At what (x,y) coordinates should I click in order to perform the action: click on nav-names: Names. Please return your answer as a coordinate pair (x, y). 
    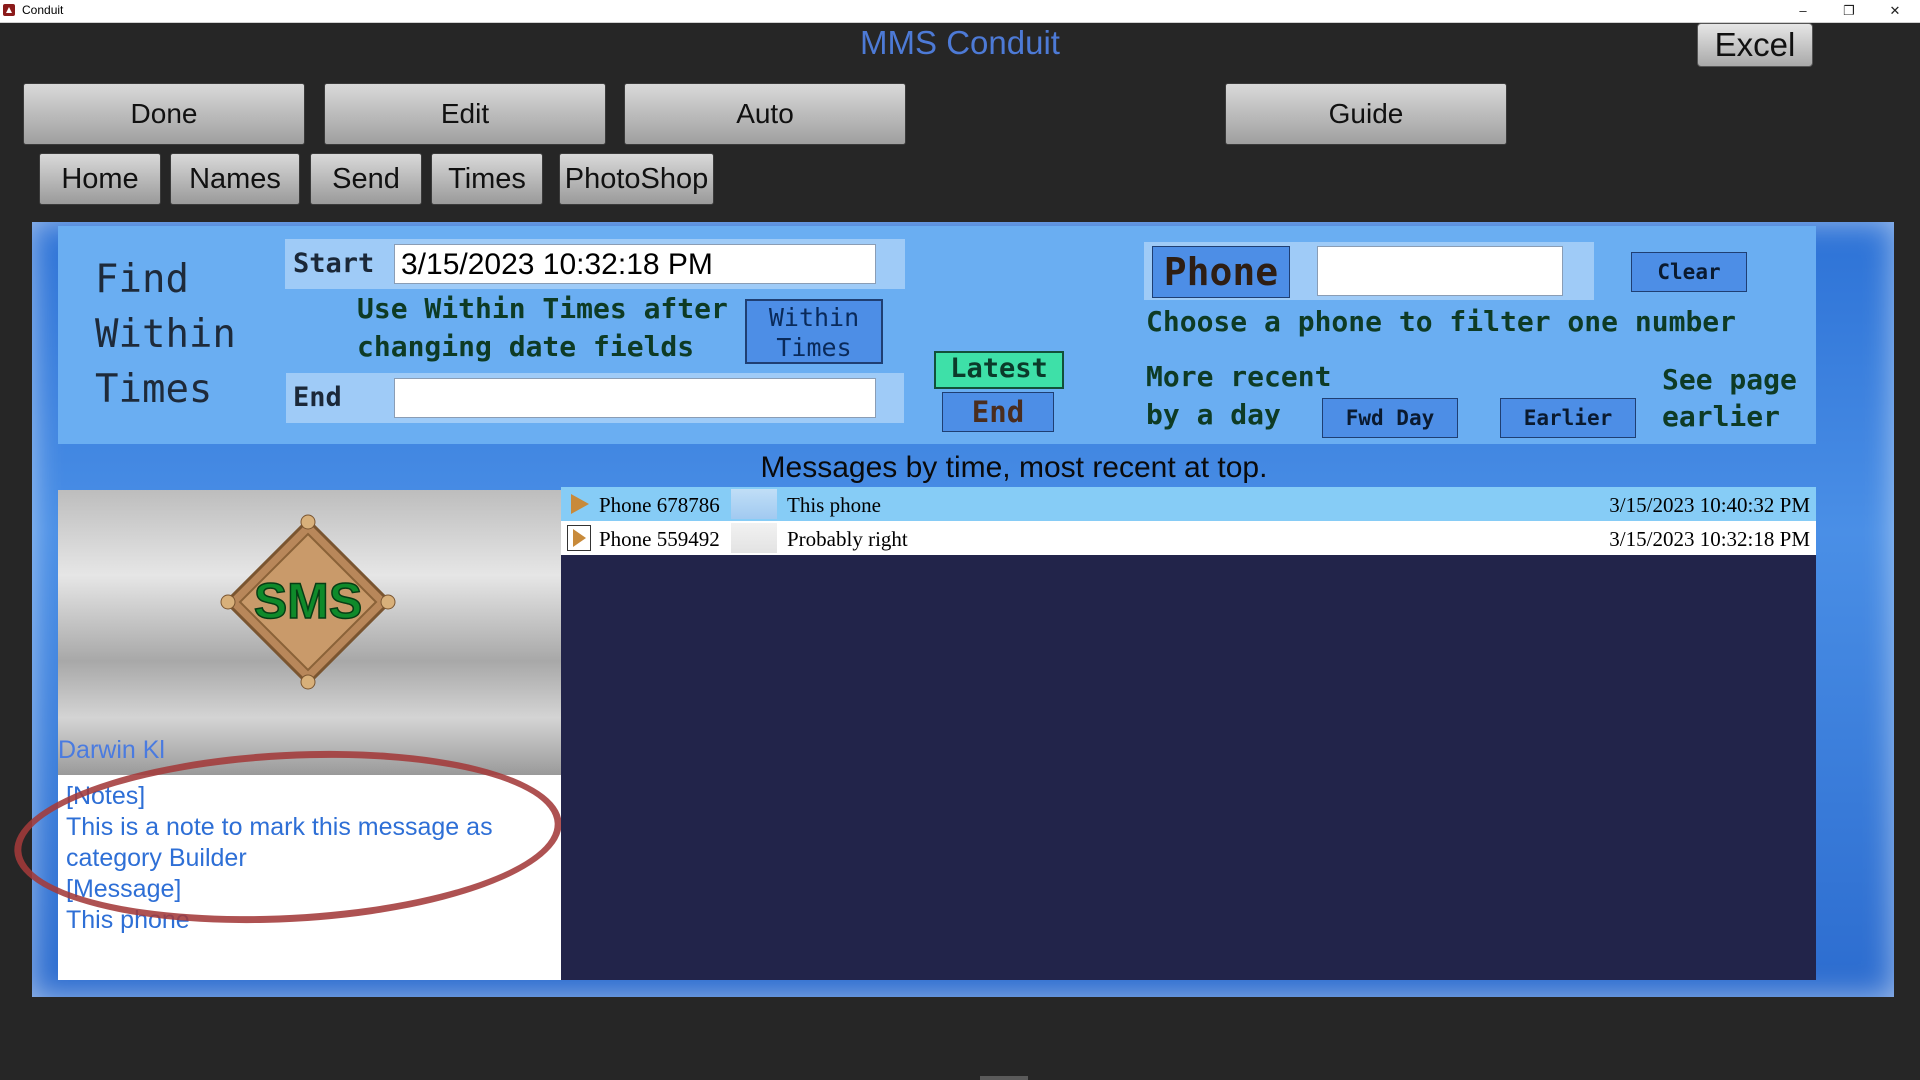
    Looking at the image, I should click on (235, 179).